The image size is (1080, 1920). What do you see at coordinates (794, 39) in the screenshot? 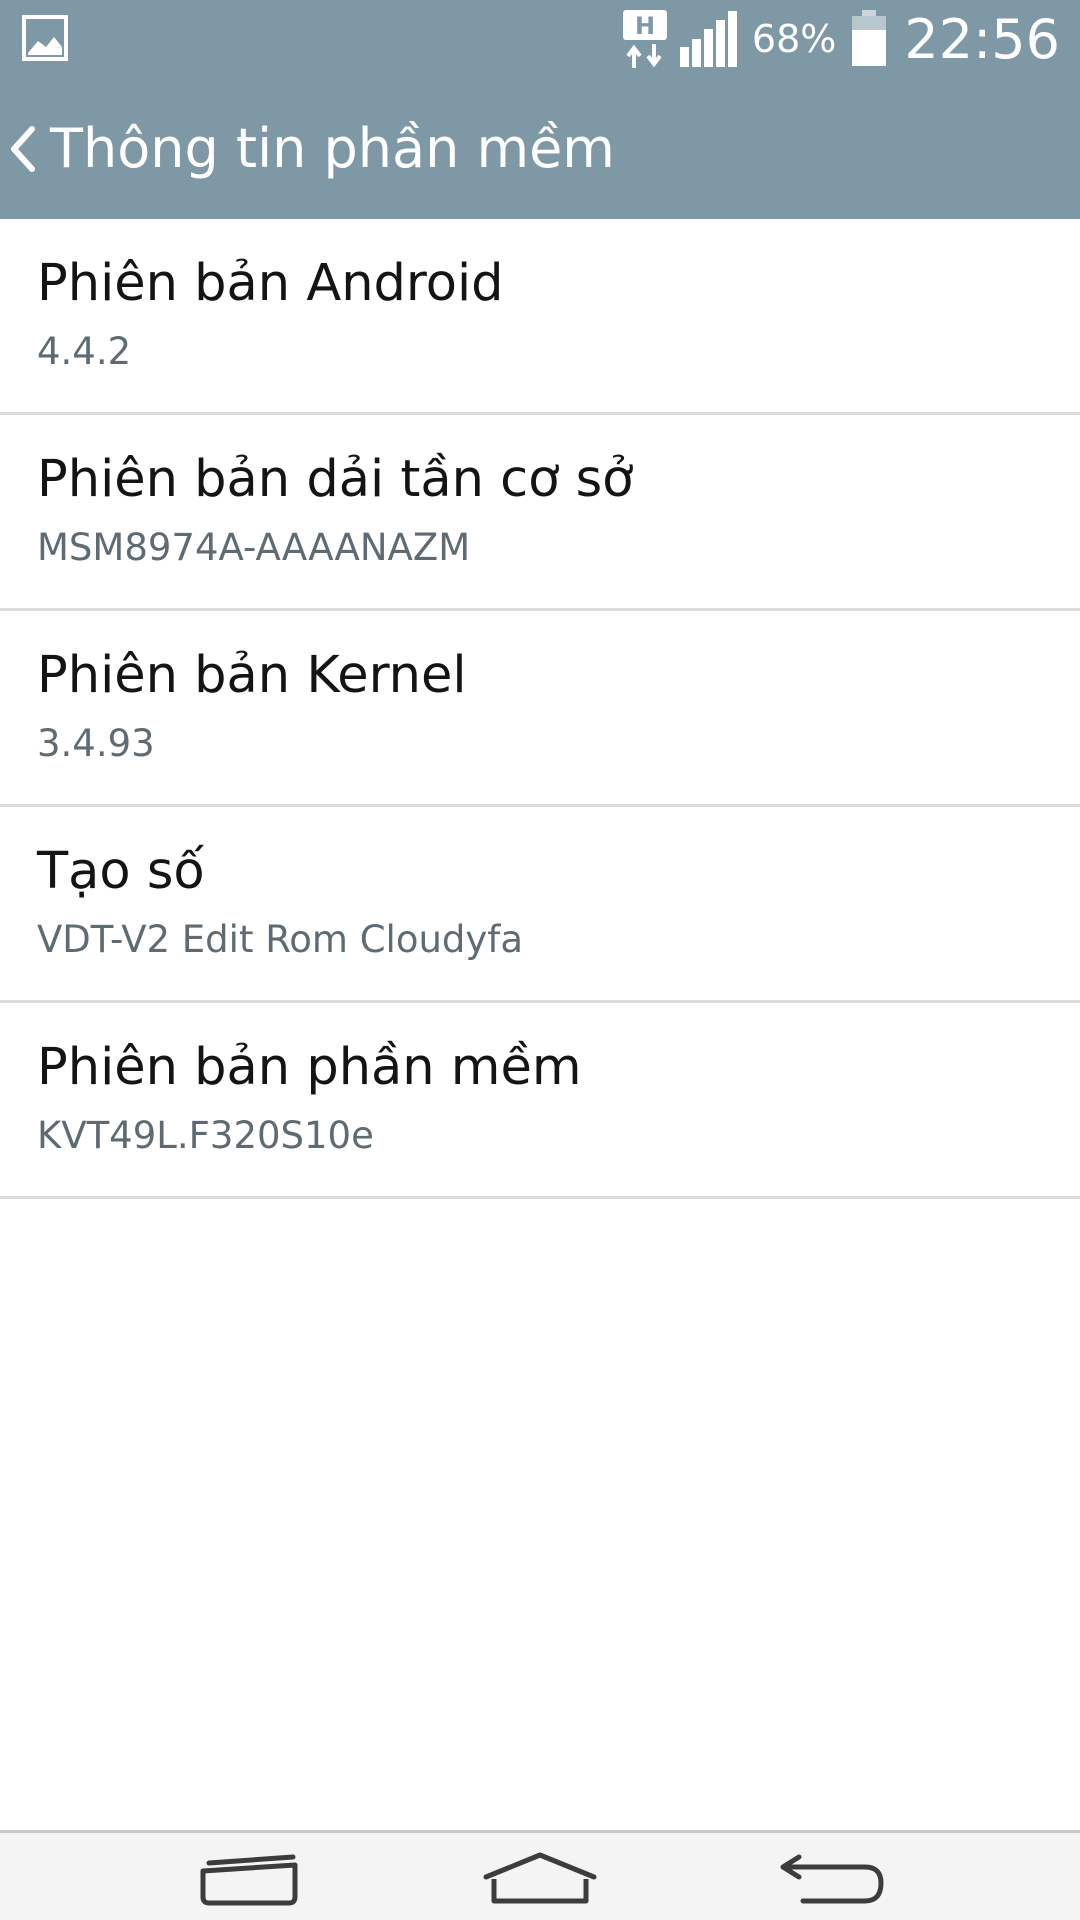
I see `battery-percent: 68%` at bounding box center [794, 39].